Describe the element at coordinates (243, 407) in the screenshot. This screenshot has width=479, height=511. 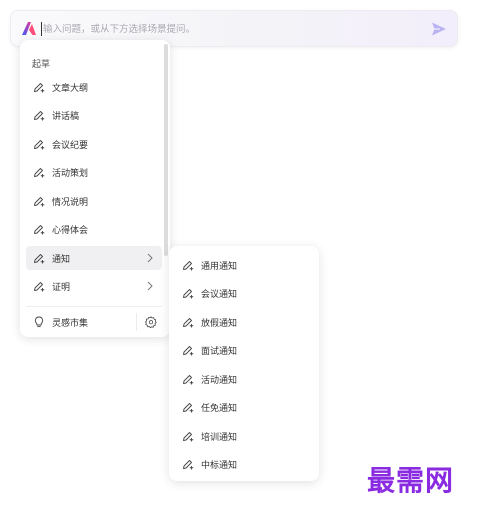
I see `submenu-item-appointment-notice: 任免通知` at that location.